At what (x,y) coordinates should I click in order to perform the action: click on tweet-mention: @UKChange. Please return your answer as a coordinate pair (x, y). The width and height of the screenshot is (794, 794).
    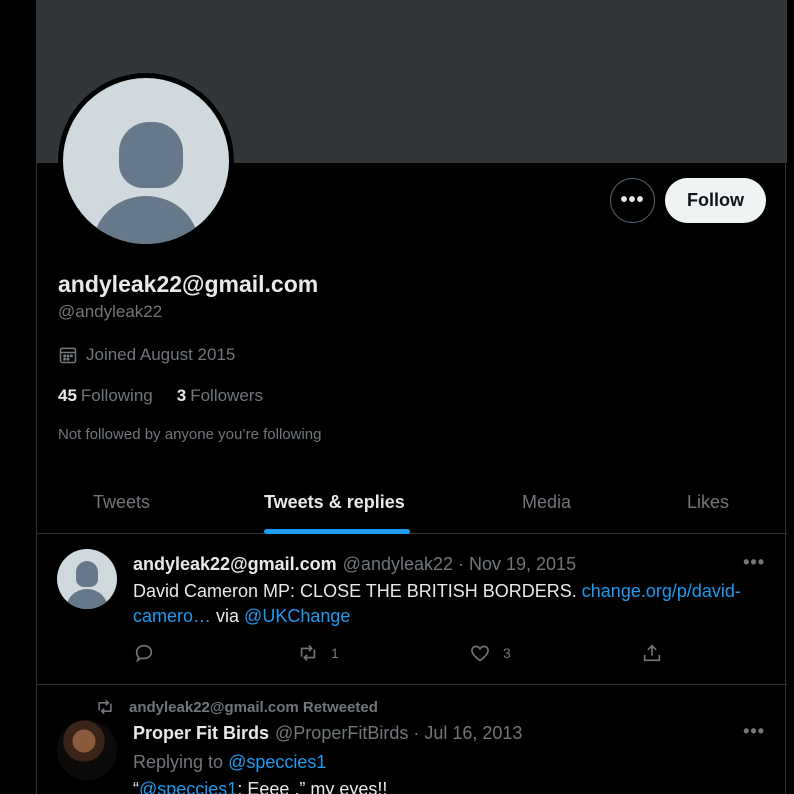
    Looking at the image, I should click on (297, 616).